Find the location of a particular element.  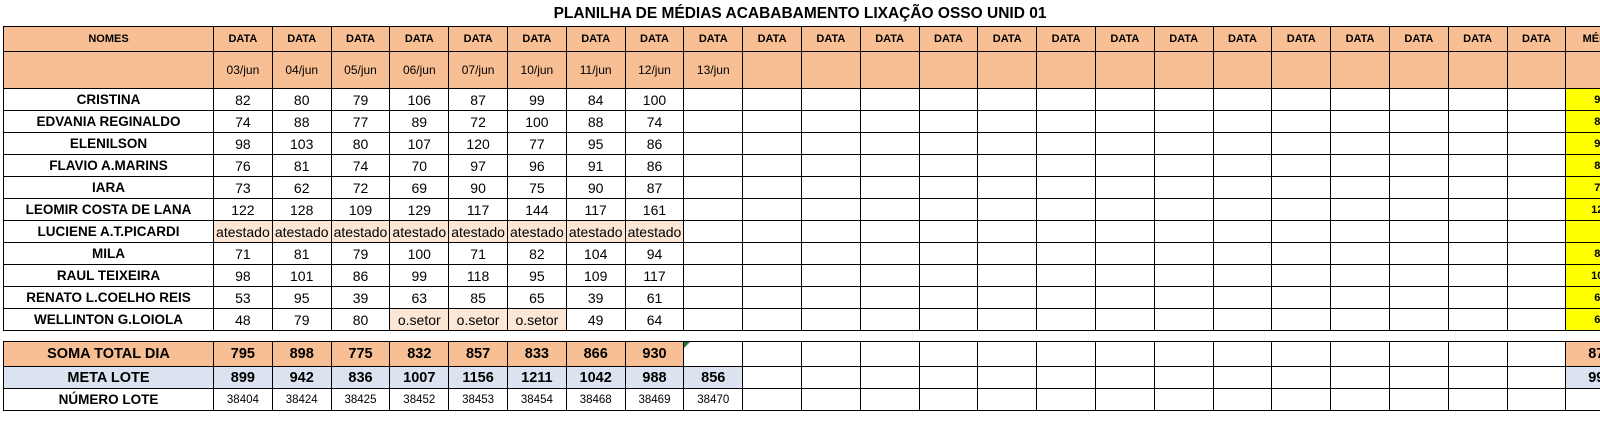

header-nomes: NOMES is located at coordinates (108, 39).